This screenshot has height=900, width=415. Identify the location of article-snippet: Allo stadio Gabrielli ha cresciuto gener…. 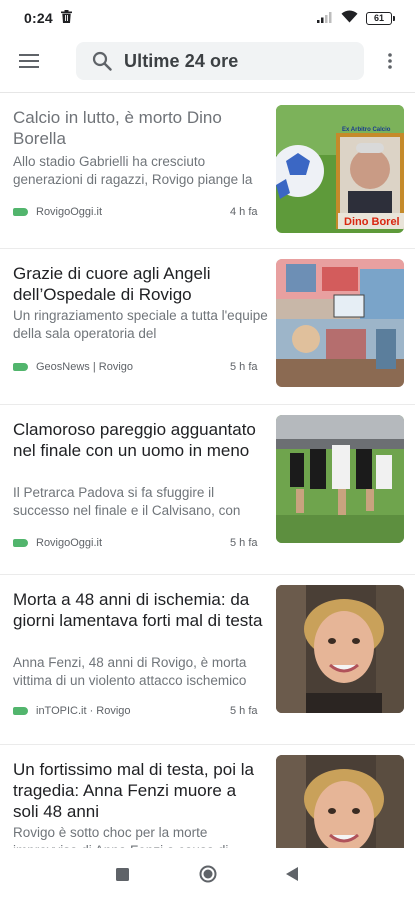
(133, 170).